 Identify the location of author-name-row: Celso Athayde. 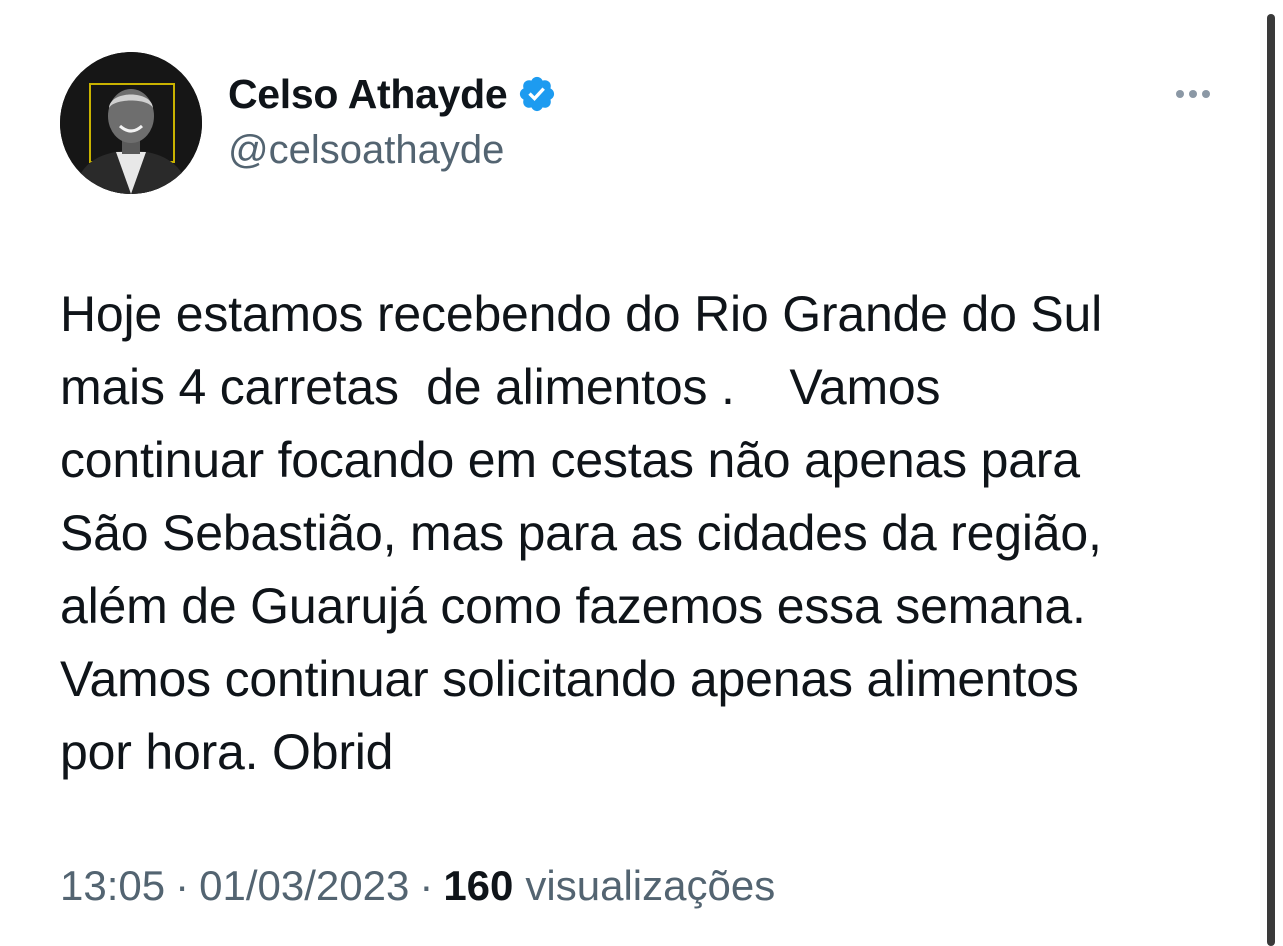
(392, 94).